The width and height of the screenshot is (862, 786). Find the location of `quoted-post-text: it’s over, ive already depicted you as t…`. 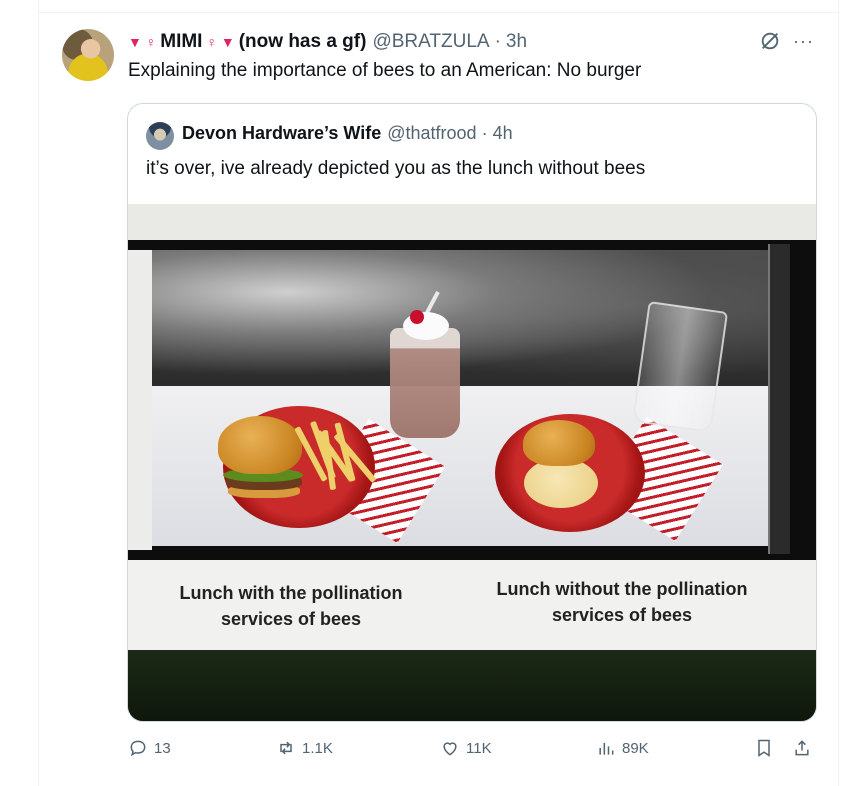

quoted-post-text: it’s over, ive already depicted you as t… is located at coordinates (396, 168).